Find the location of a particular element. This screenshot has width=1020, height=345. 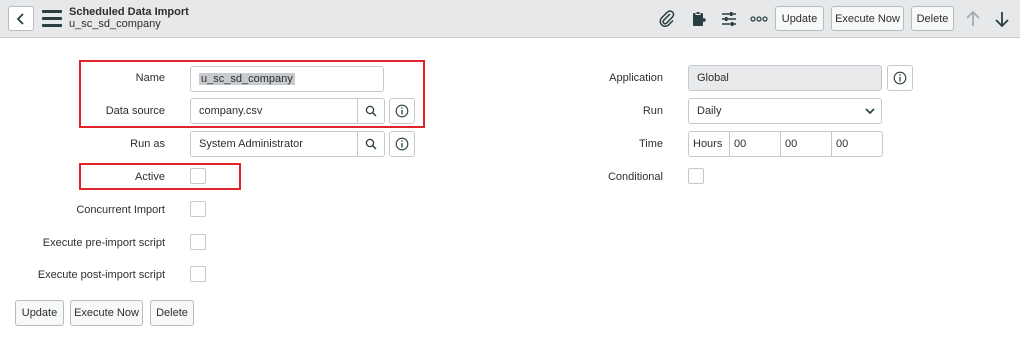

name-field: u_sc_sd_company is located at coordinates (287, 79).